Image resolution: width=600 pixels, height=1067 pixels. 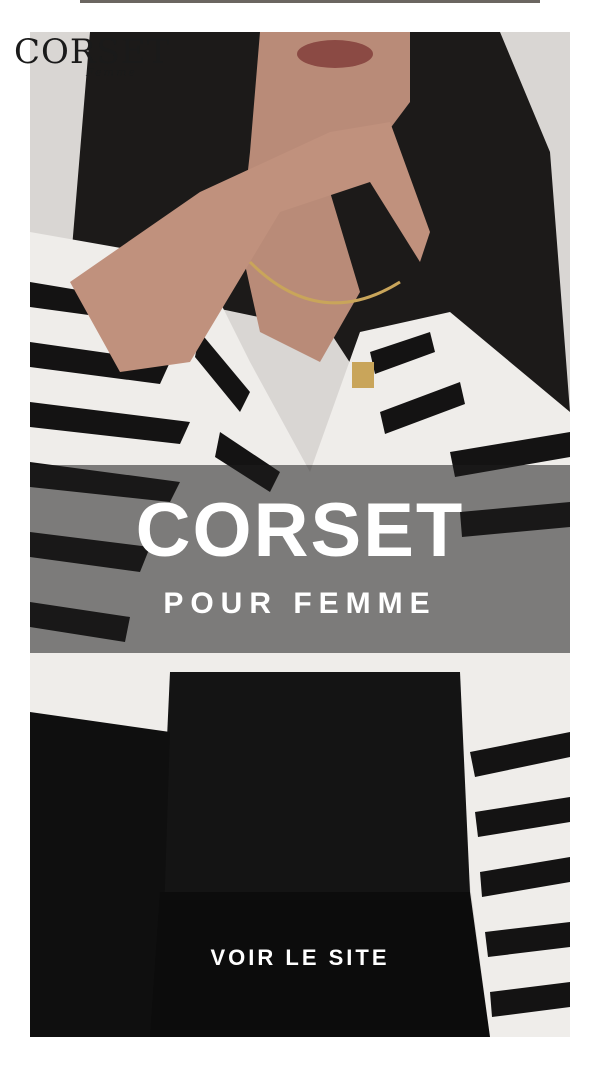 I want to click on brand-logo: CORSET Femme, so click(x=91, y=63).